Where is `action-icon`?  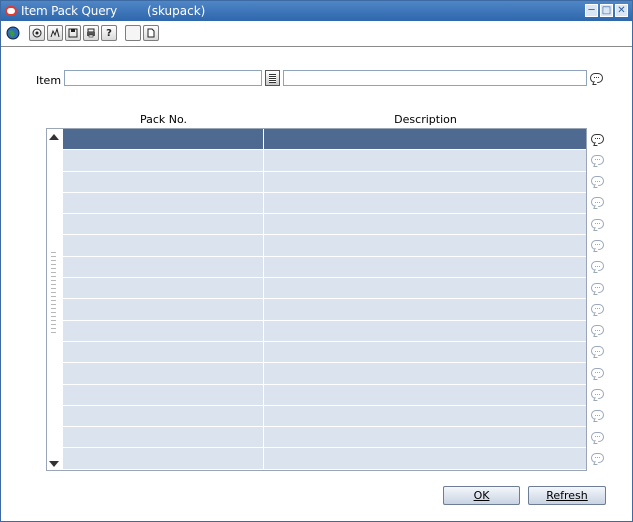
action-icon is located at coordinates (37, 33).